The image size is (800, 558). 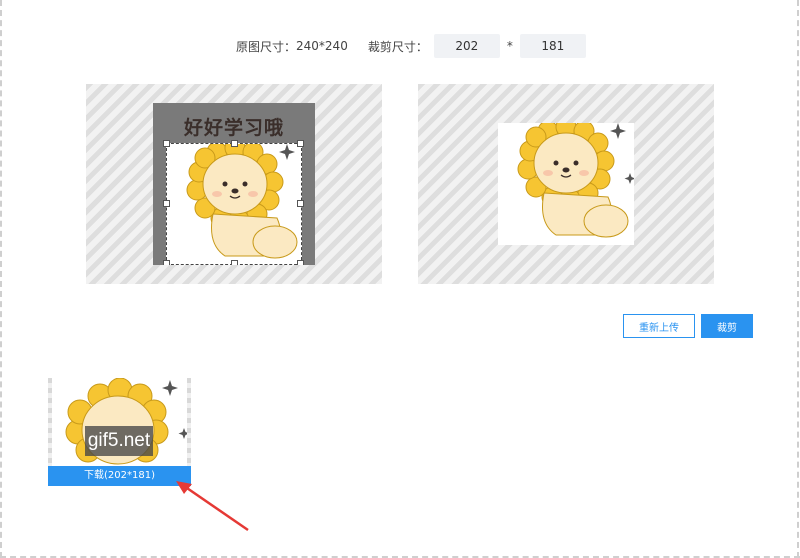 What do you see at coordinates (266, 46) in the screenshot?
I see `original-size-label: 原图尺寸：` at bounding box center [266, 46].